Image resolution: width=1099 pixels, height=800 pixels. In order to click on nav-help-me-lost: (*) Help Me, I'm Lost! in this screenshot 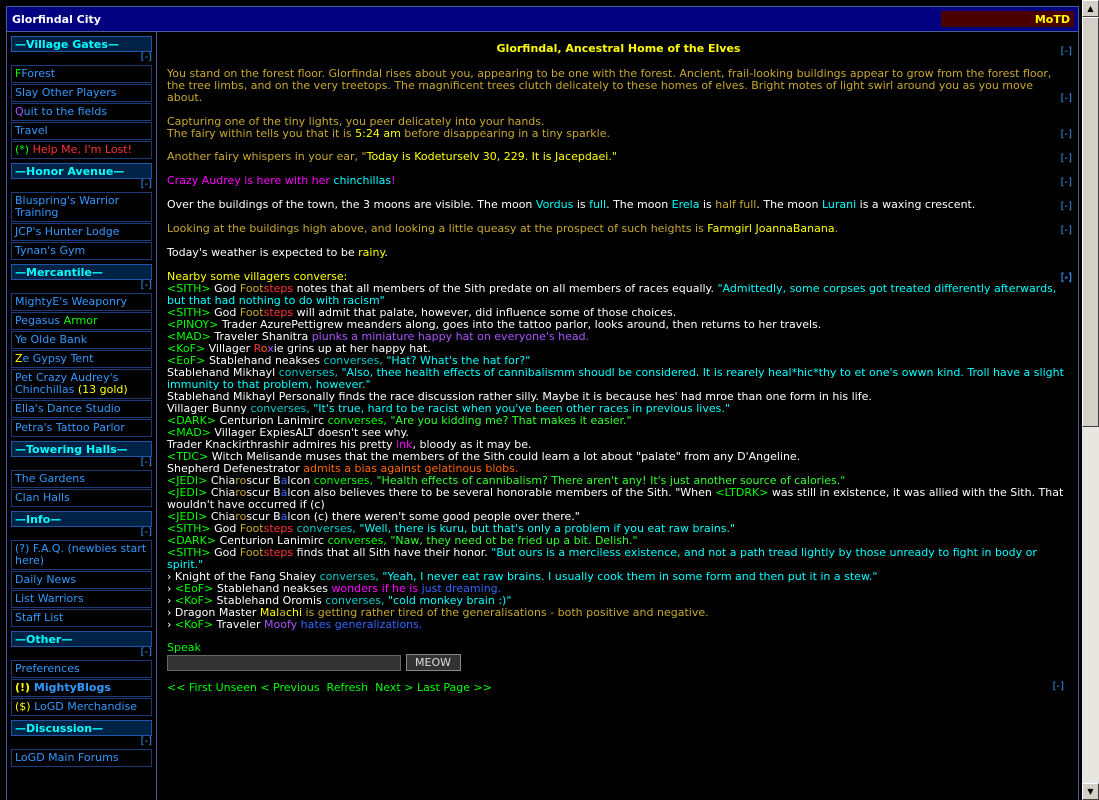, I will do `click(81, 150)`.